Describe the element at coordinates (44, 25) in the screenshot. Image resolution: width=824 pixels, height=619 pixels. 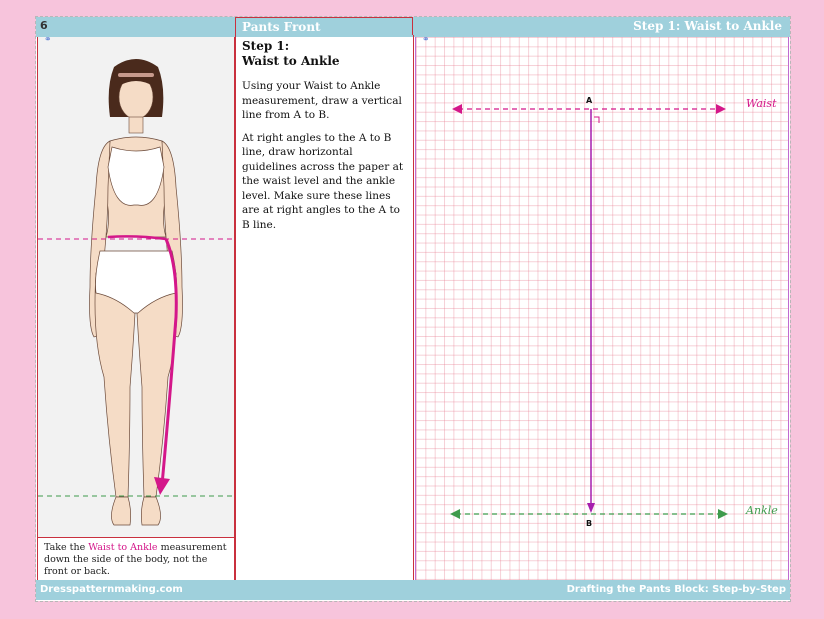
I see `page-number: 6` at that location.